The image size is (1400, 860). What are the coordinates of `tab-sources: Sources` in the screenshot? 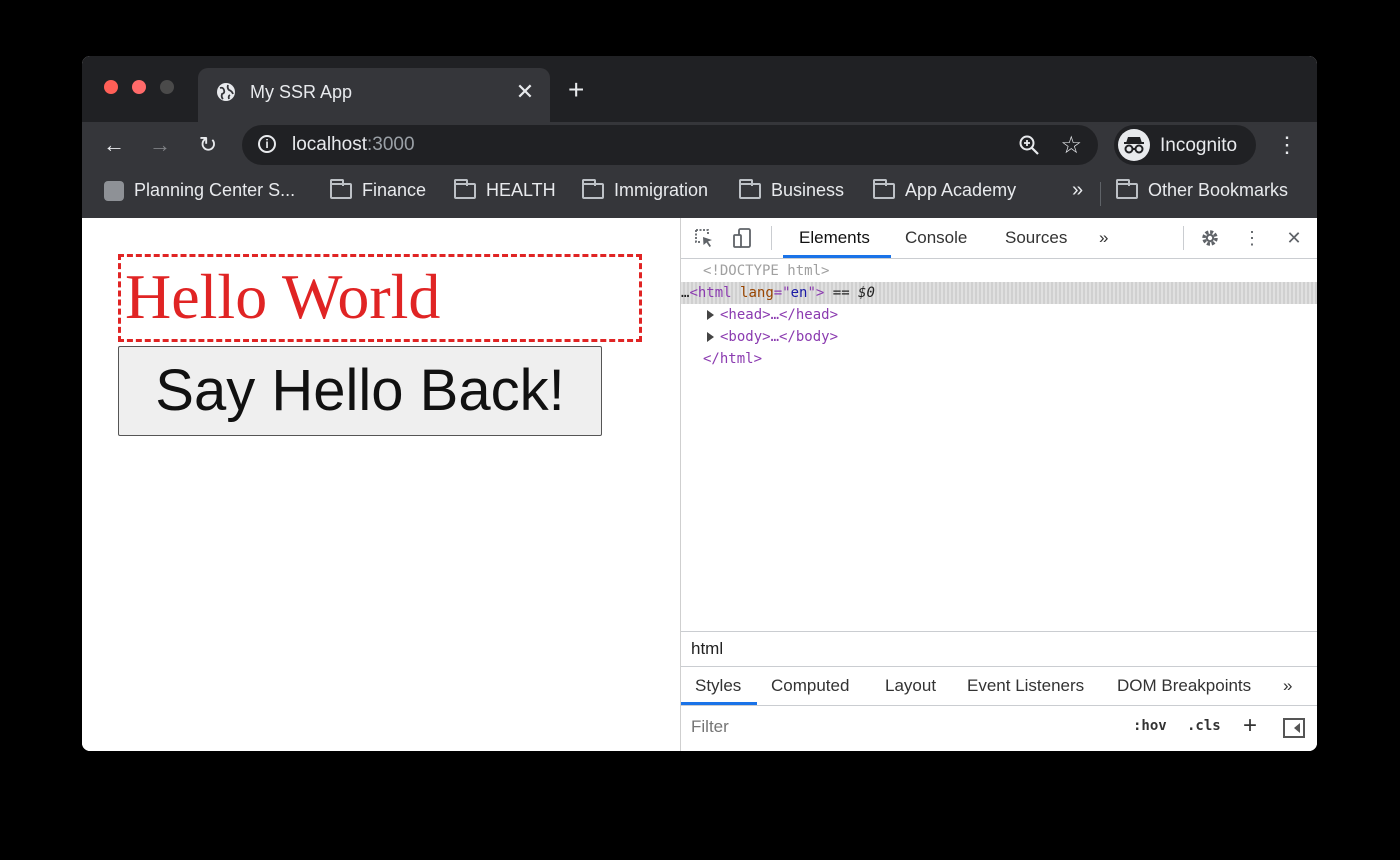 It's located at (1036, 238).